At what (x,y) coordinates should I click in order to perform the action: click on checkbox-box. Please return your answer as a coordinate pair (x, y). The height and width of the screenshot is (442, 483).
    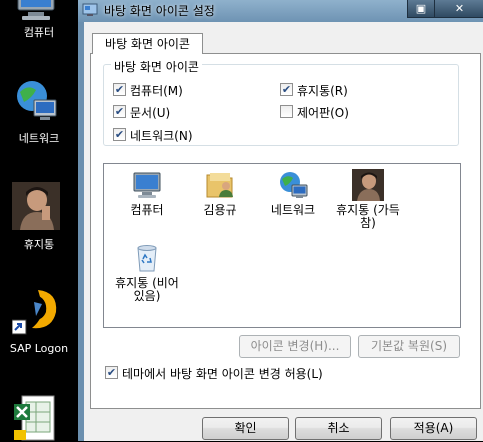
    Looking at the image, I should click on (286, 111).